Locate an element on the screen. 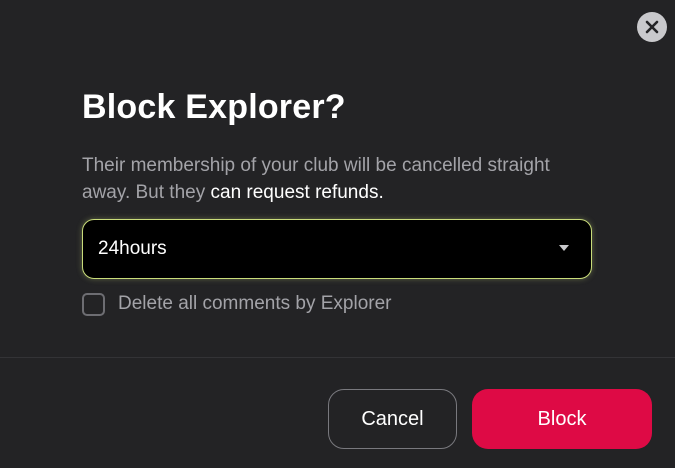 Image resolution: width=675 pixels, height=468 pixels. duration-select: 24hours is located at coordinates (337, 249).